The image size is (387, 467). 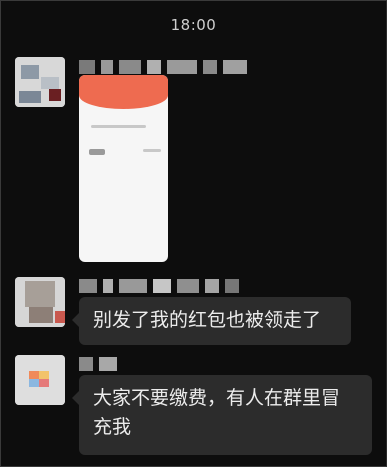 I want to click on red-packet-header, so click(x=123, y=92).